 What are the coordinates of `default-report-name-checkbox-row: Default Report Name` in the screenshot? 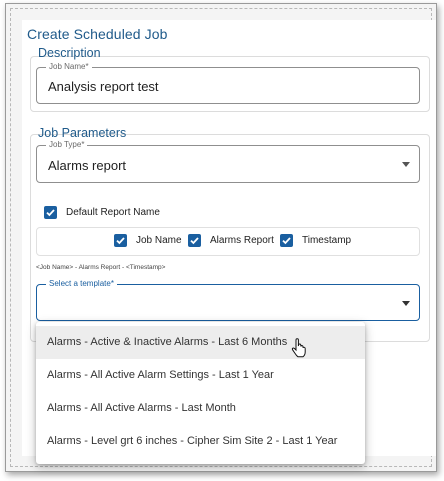 It's located at (102, 212).